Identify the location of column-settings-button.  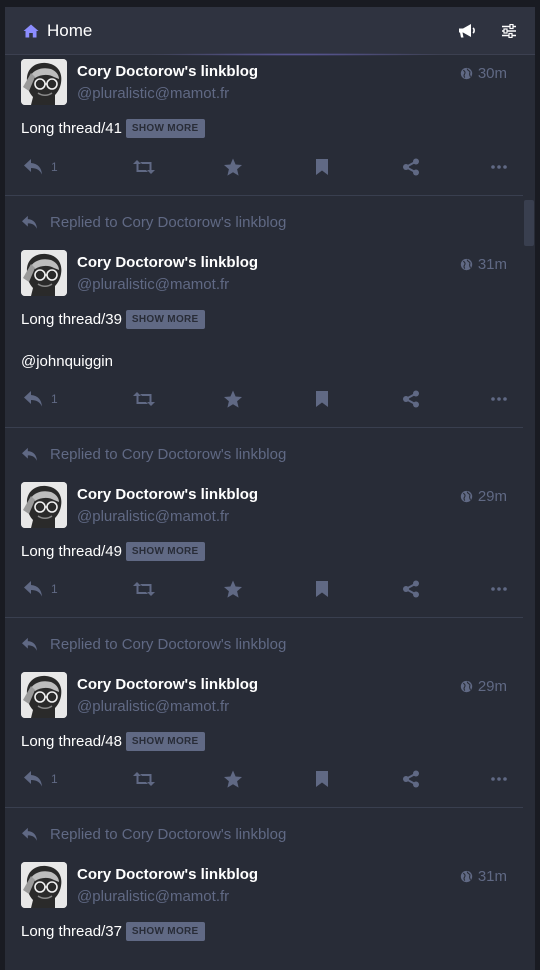
(509, 31).